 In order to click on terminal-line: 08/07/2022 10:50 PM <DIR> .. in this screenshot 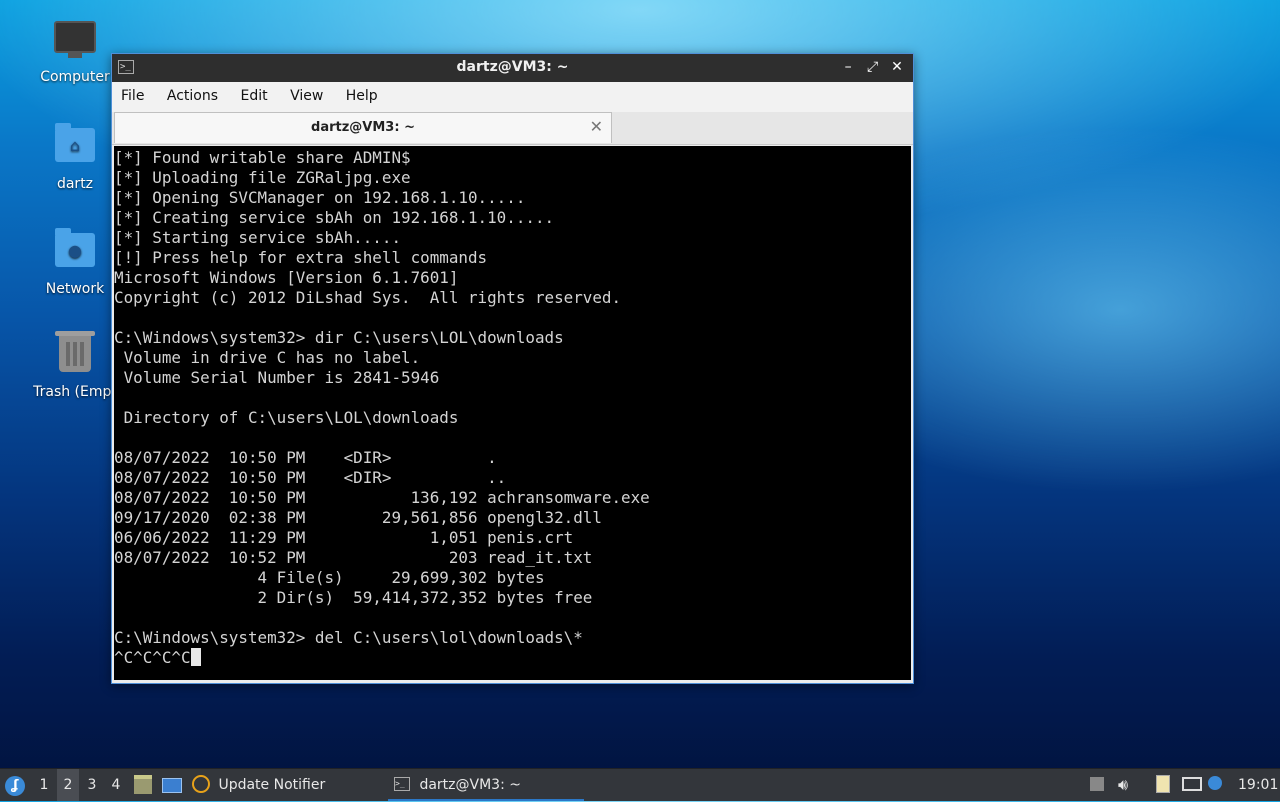, I will do `click(310, 477)`.